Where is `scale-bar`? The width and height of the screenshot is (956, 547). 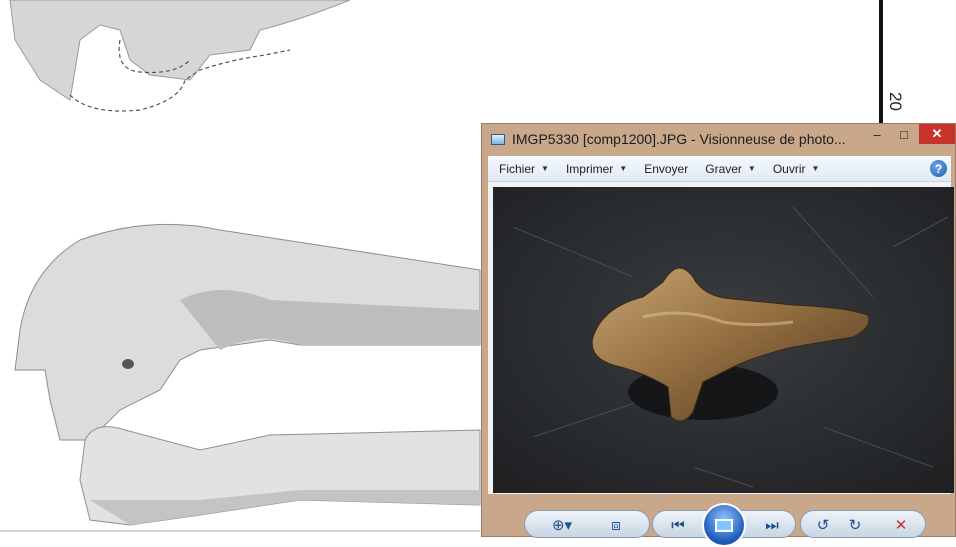 scale-bar is located at coordinates (881, 63).